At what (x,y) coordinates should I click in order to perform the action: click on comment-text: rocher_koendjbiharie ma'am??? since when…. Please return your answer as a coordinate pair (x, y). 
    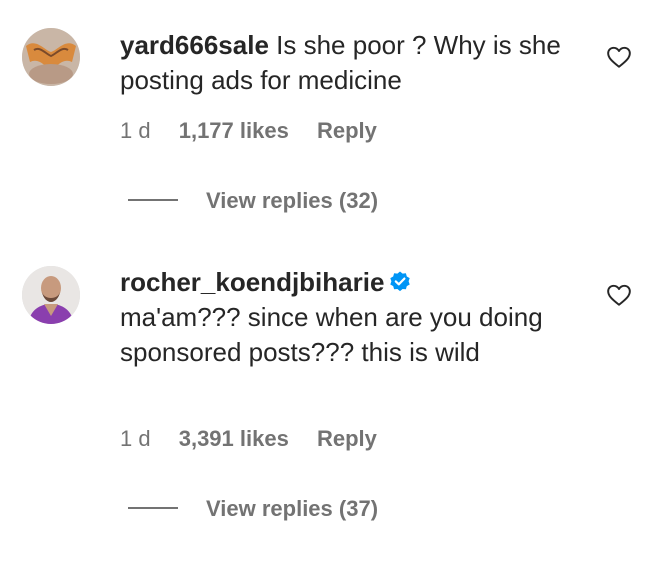
    Looking at the image, I should click on (350, 317).